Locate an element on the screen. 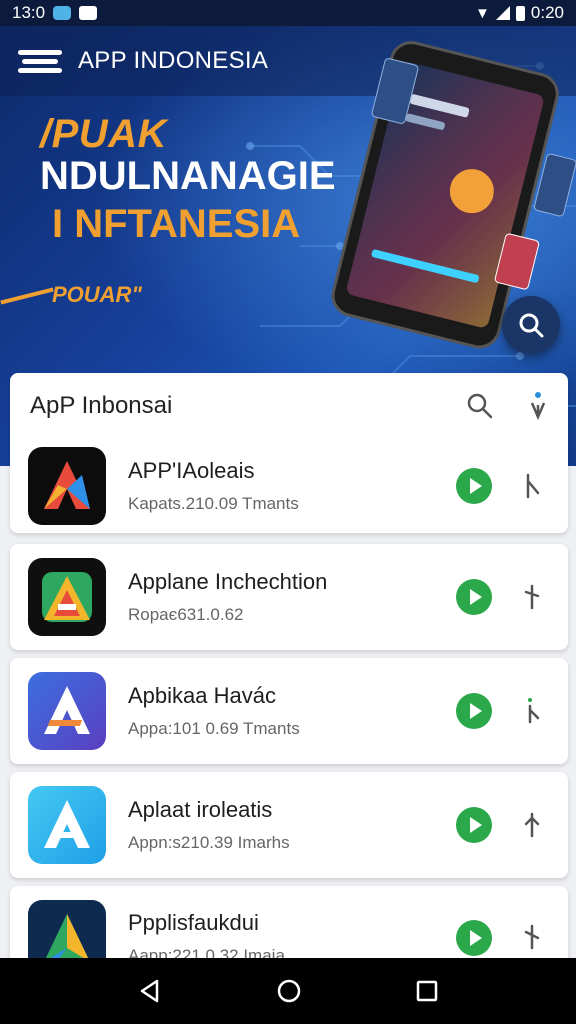 The image size is (576, 1024). recents-icon is located at coordinates (427, 991).